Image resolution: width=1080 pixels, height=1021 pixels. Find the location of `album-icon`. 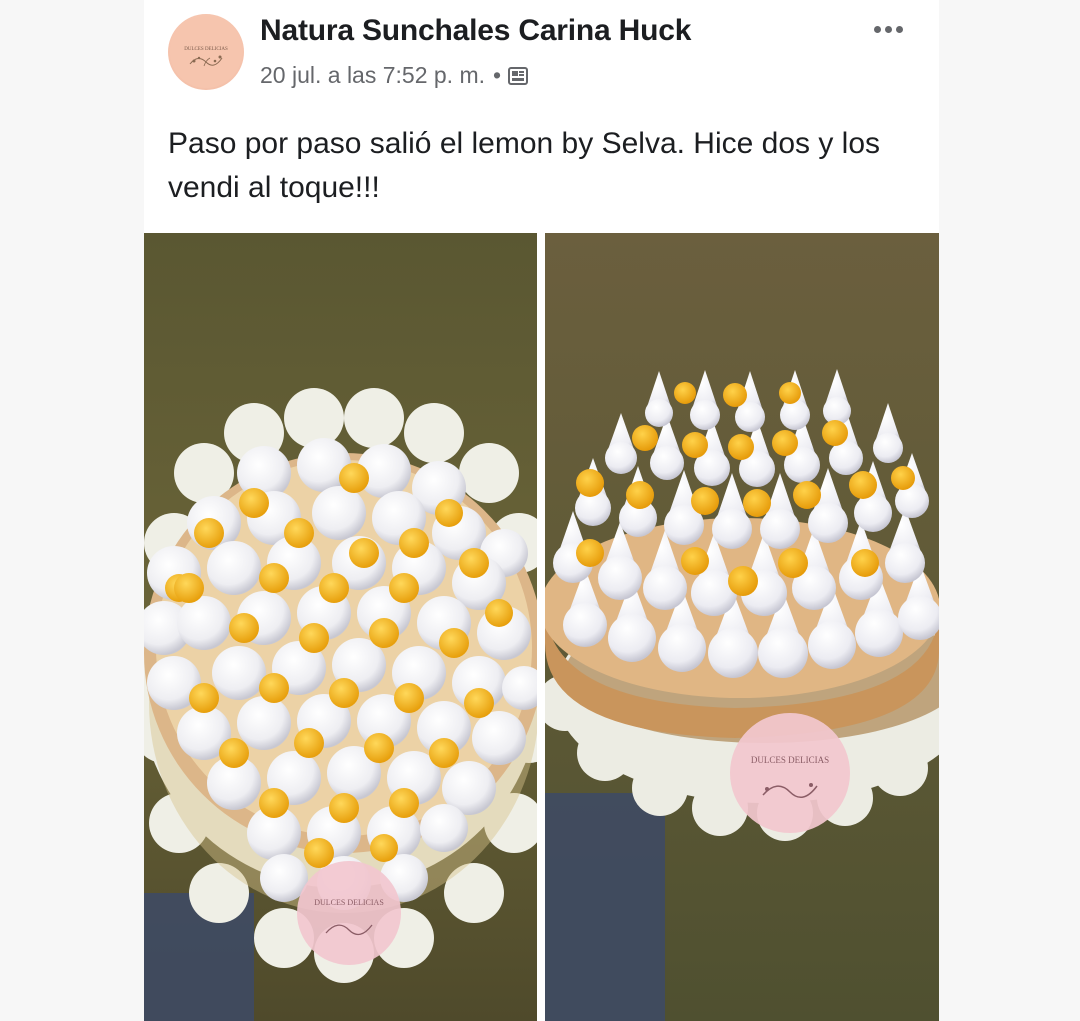

album-icon is located at coordinates (518, 76).